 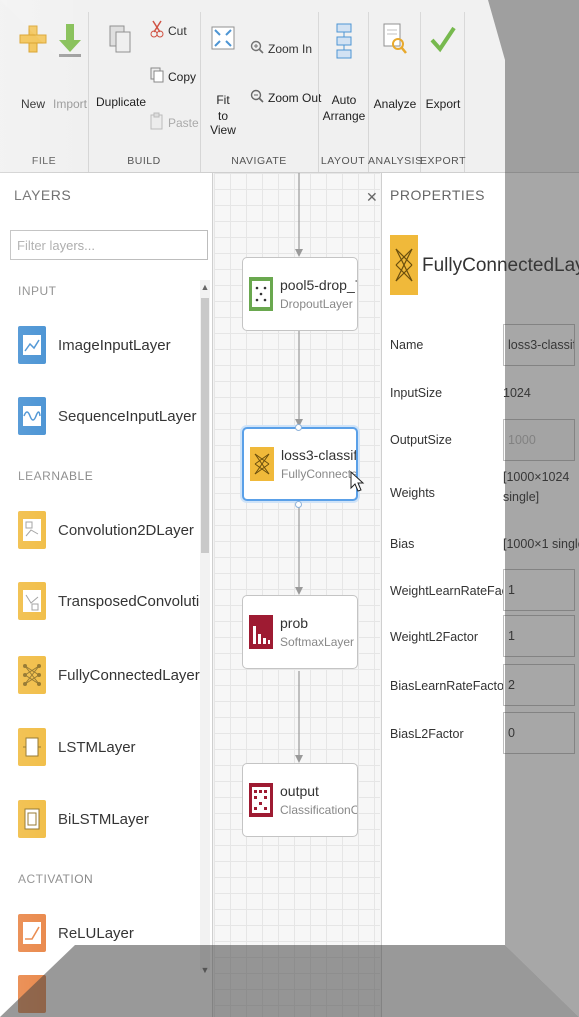 What do you see at coordinates (372, 197) in the screenshot?
I see `collapse-icon: ✕` at bounding box center [372, 197].